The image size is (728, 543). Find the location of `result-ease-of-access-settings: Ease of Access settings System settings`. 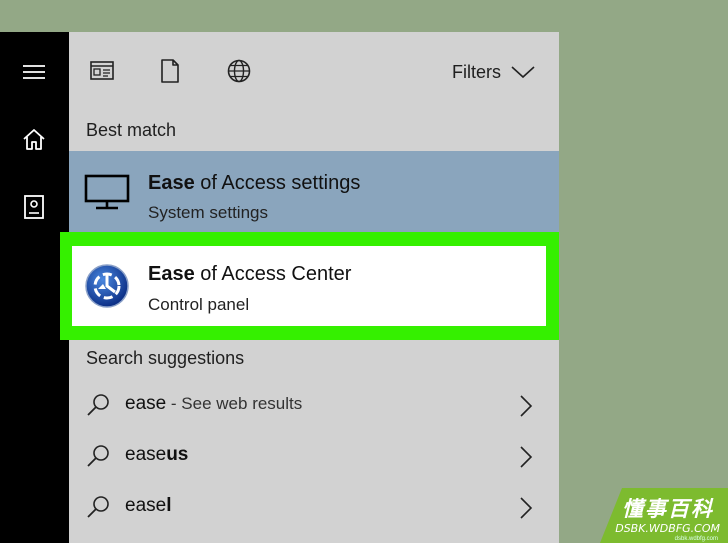

result-ease-of-access-settings: Ease of Access settings System settings is located at coordinates (314, 192).